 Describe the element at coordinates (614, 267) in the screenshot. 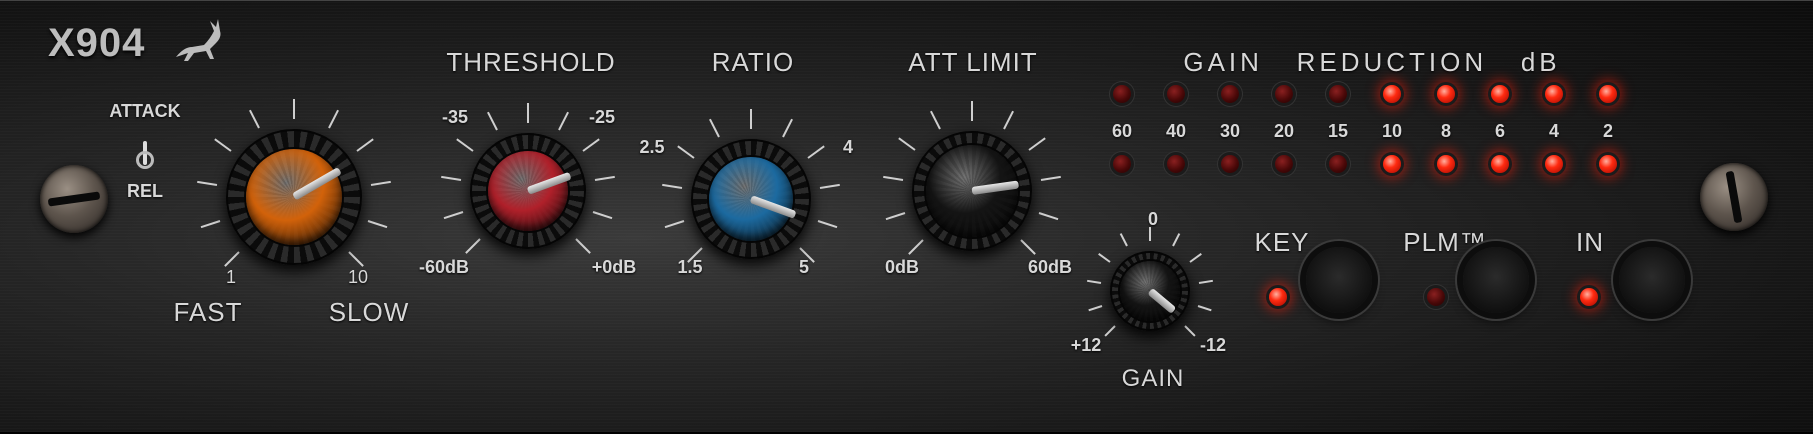

I see `threshold-label-0: +0dB` at that location.